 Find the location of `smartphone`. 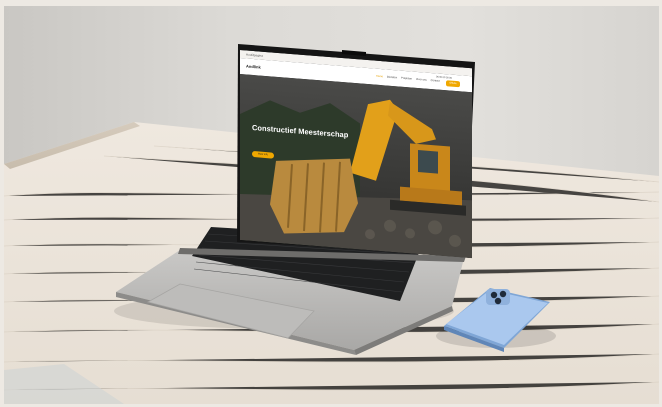

smartphone is located at coordinates (496, 320).